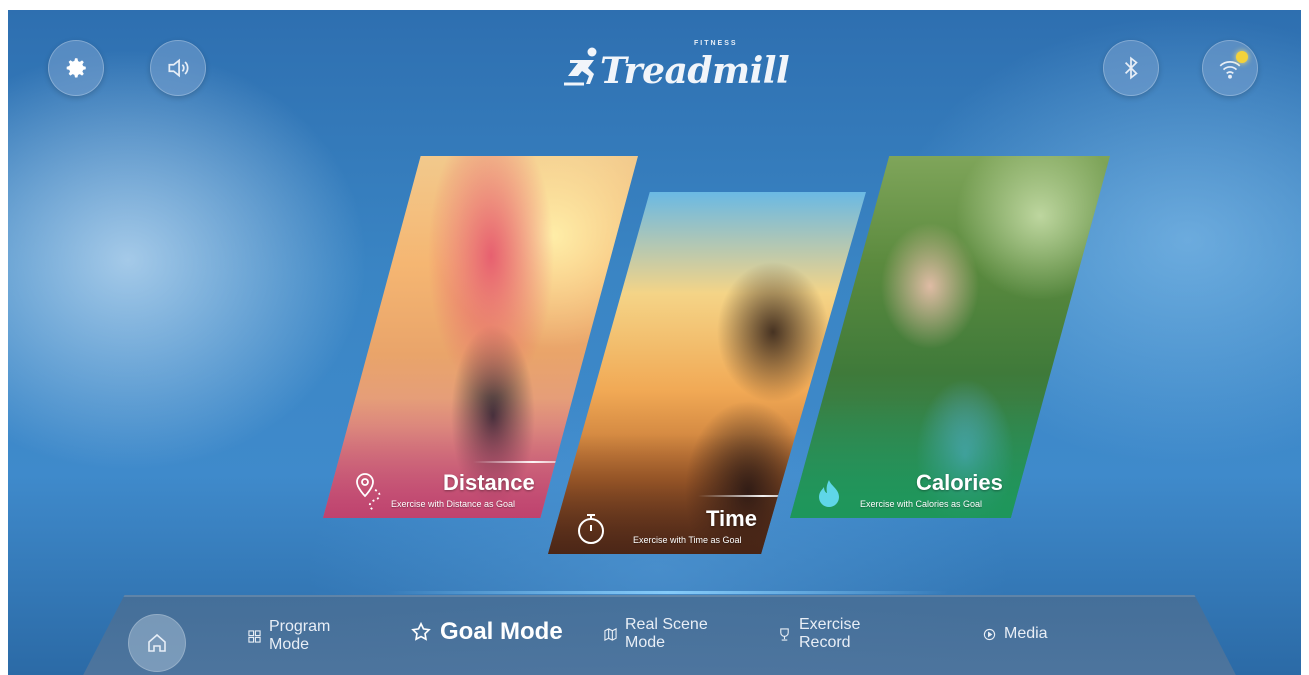  What do you see at coordinates (254, 636) in the screenshot?
I see `grid-icon` at bounding box center [254, 636].